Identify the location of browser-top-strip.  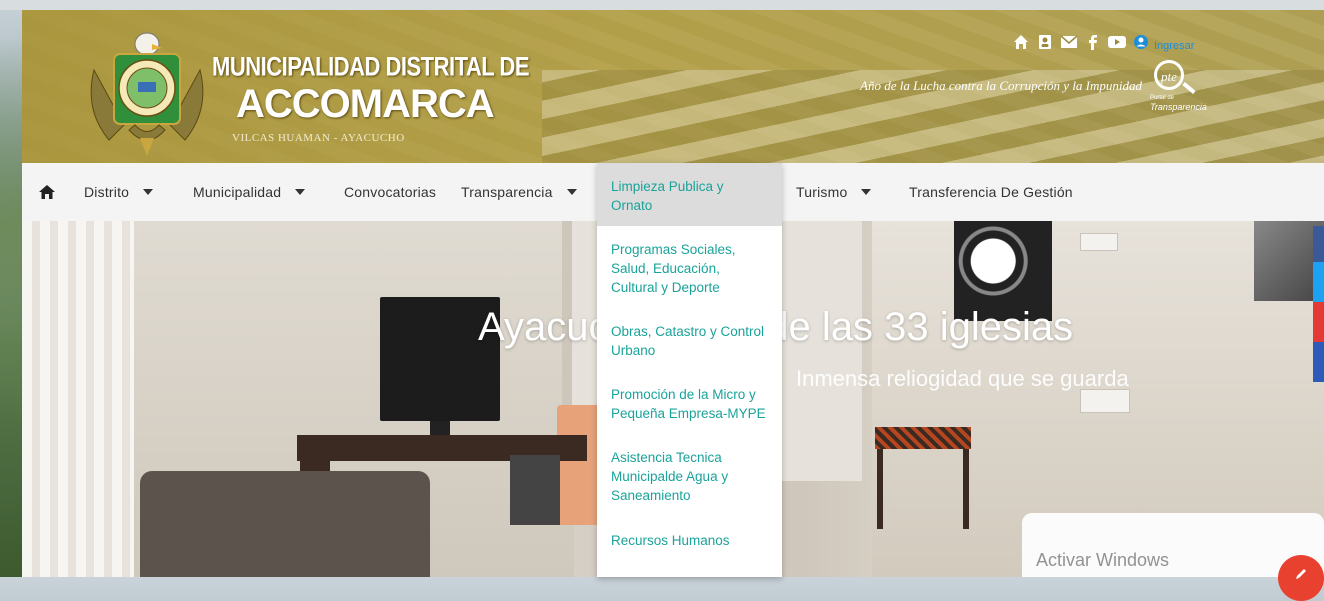
(662, 5).